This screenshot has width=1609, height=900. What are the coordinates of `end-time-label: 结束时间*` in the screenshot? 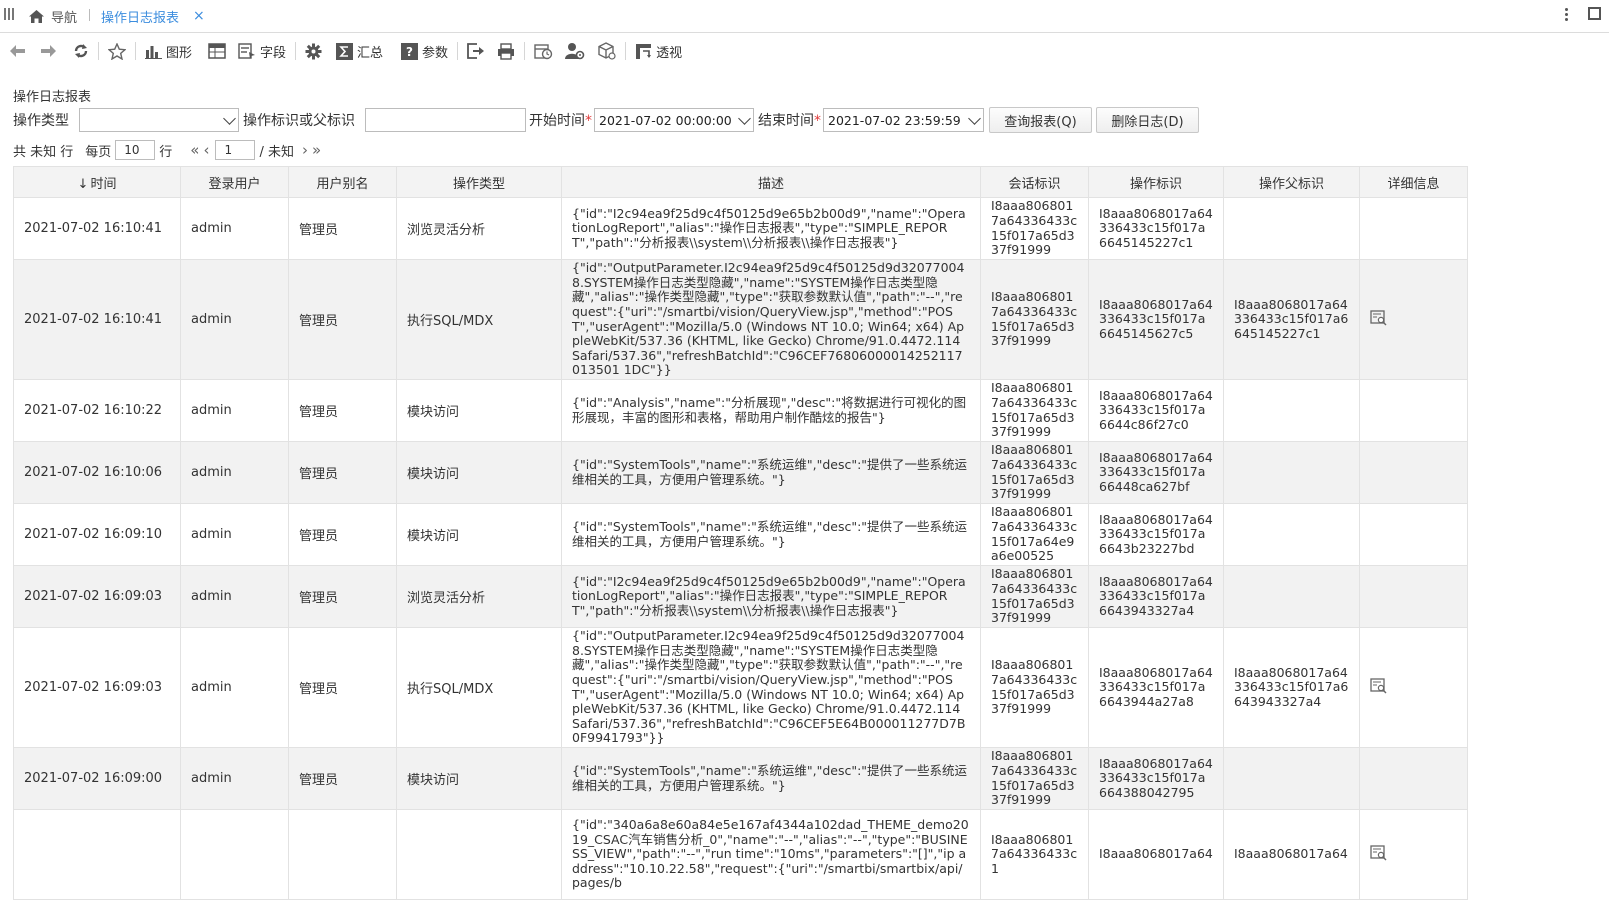 It's located at (789, 120).